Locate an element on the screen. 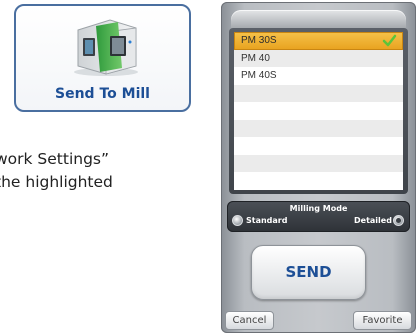  standard-radio is located at coordinates (237, 220).